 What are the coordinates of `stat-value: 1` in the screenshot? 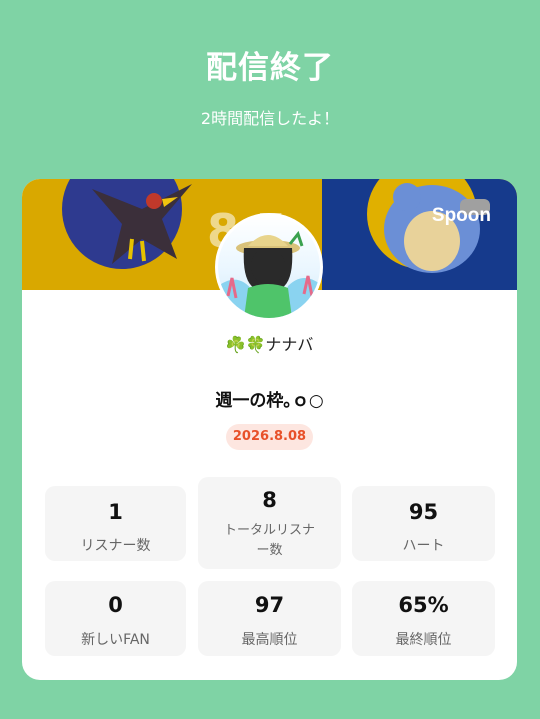 It's located at (115, 512).